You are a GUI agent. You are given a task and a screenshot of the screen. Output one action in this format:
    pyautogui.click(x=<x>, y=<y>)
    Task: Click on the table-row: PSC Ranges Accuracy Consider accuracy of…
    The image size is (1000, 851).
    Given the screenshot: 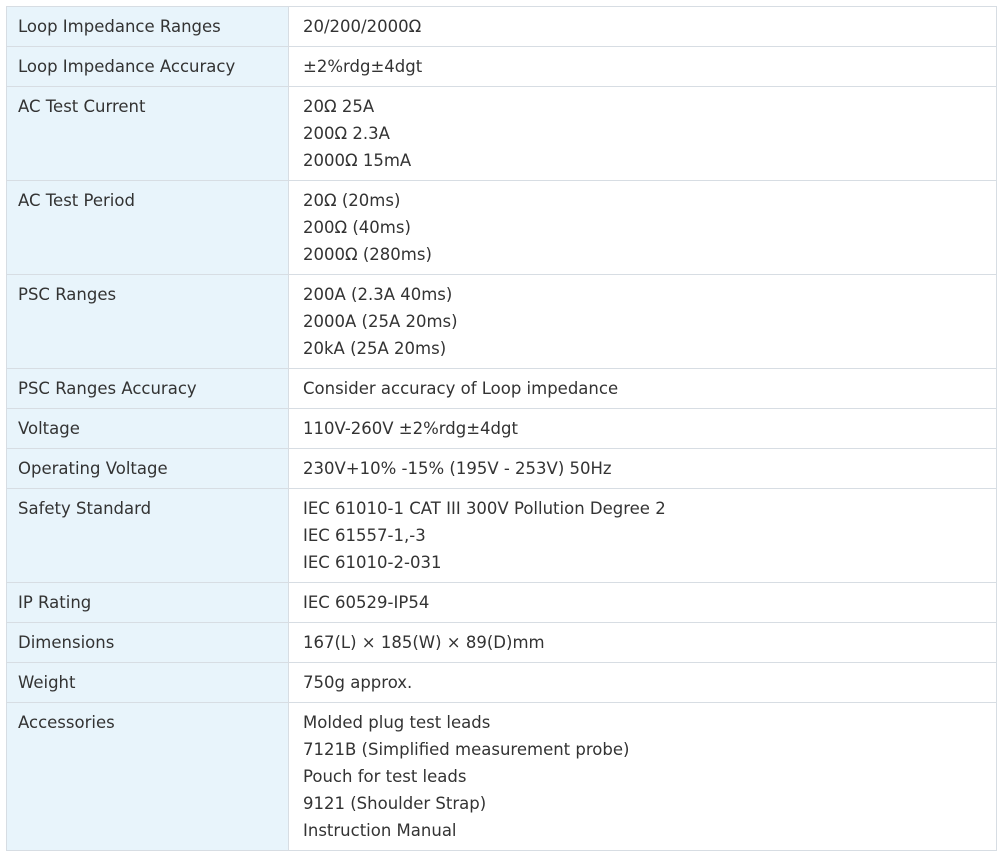 What is the action you would take?
    pyautogui.click(x=501, y=388)
    